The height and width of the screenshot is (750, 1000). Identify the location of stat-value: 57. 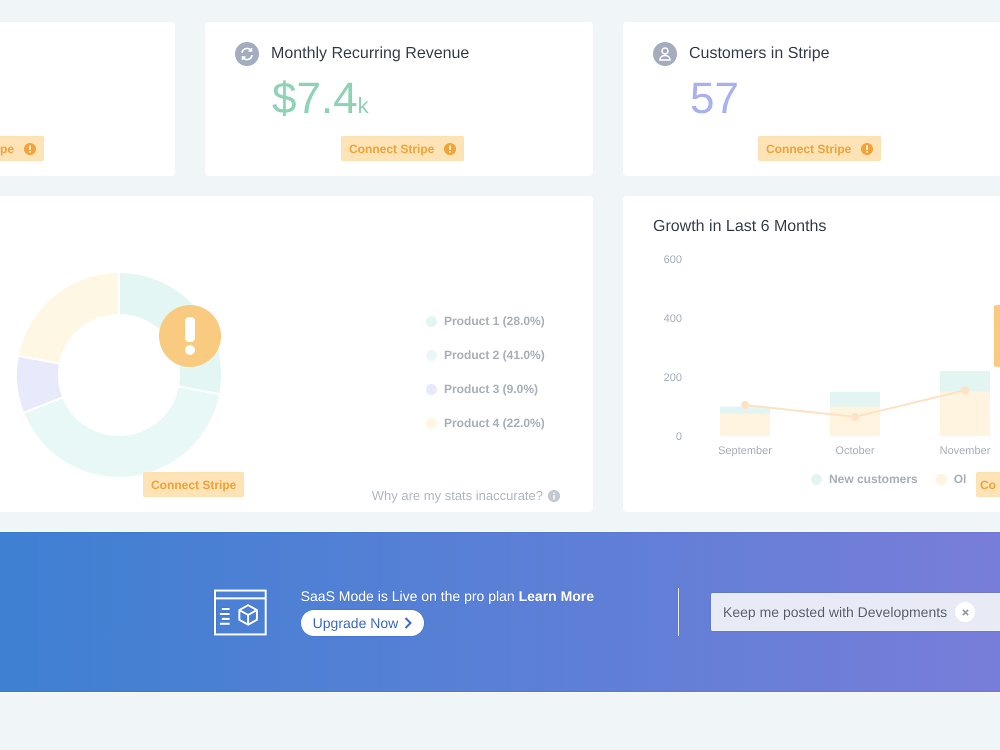
(714, 99).